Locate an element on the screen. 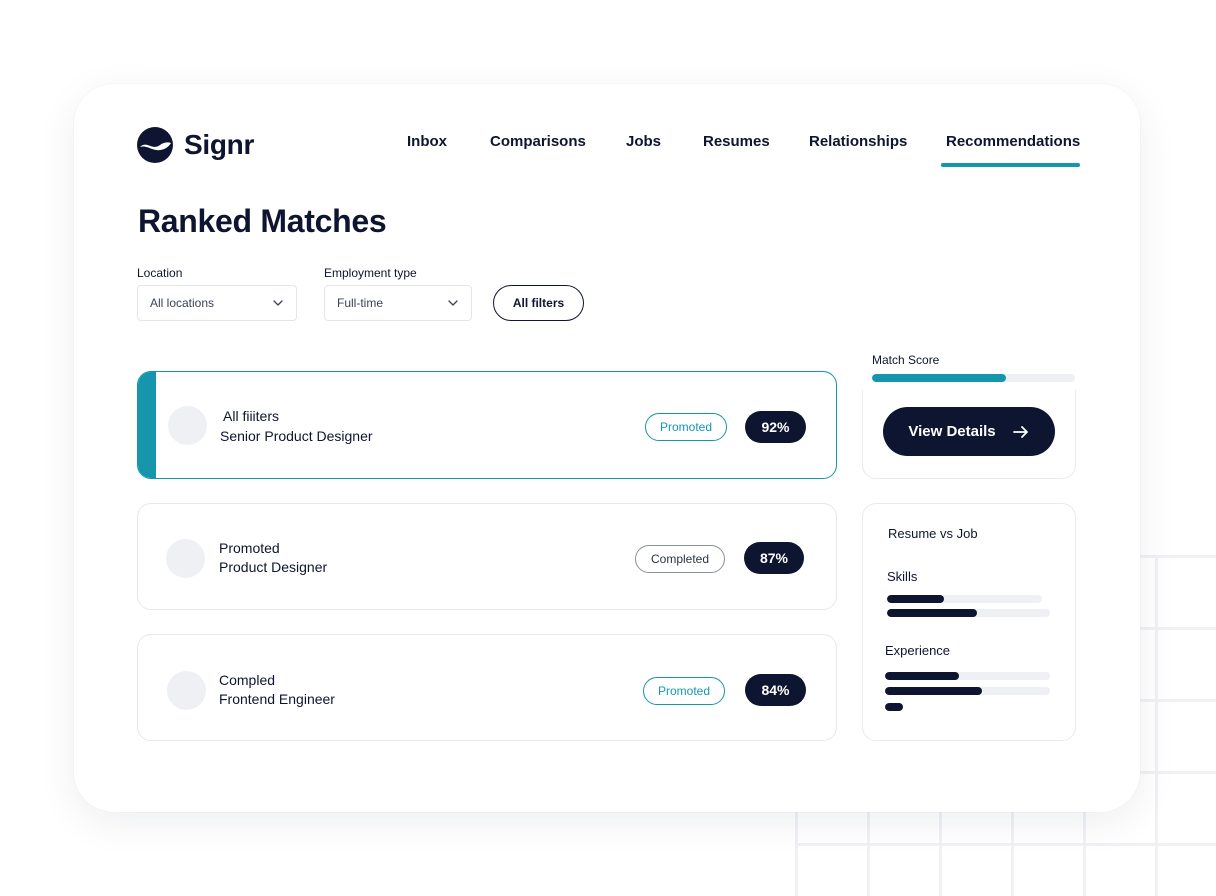  match-status: All fiiiters is located at coordinates (251, 416).